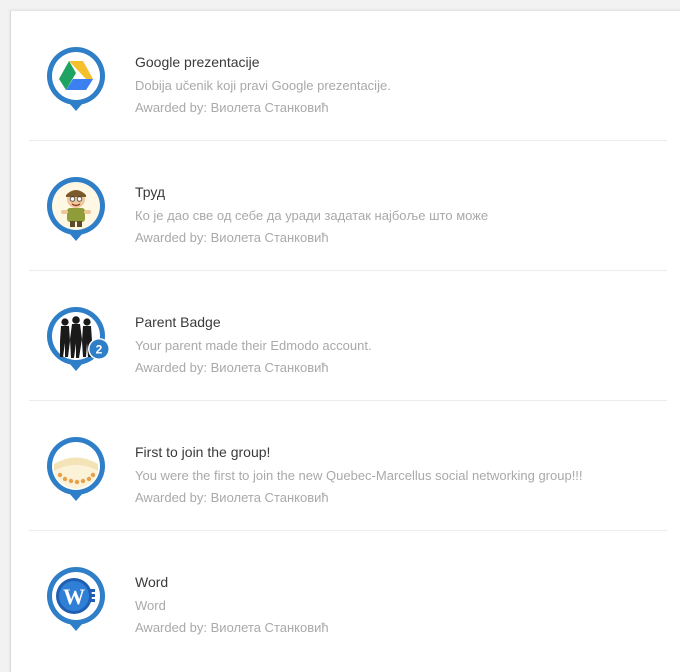  Describe the element at coordinates (76, 211) in the screenshot. I see `worker-character-icon` at that location.